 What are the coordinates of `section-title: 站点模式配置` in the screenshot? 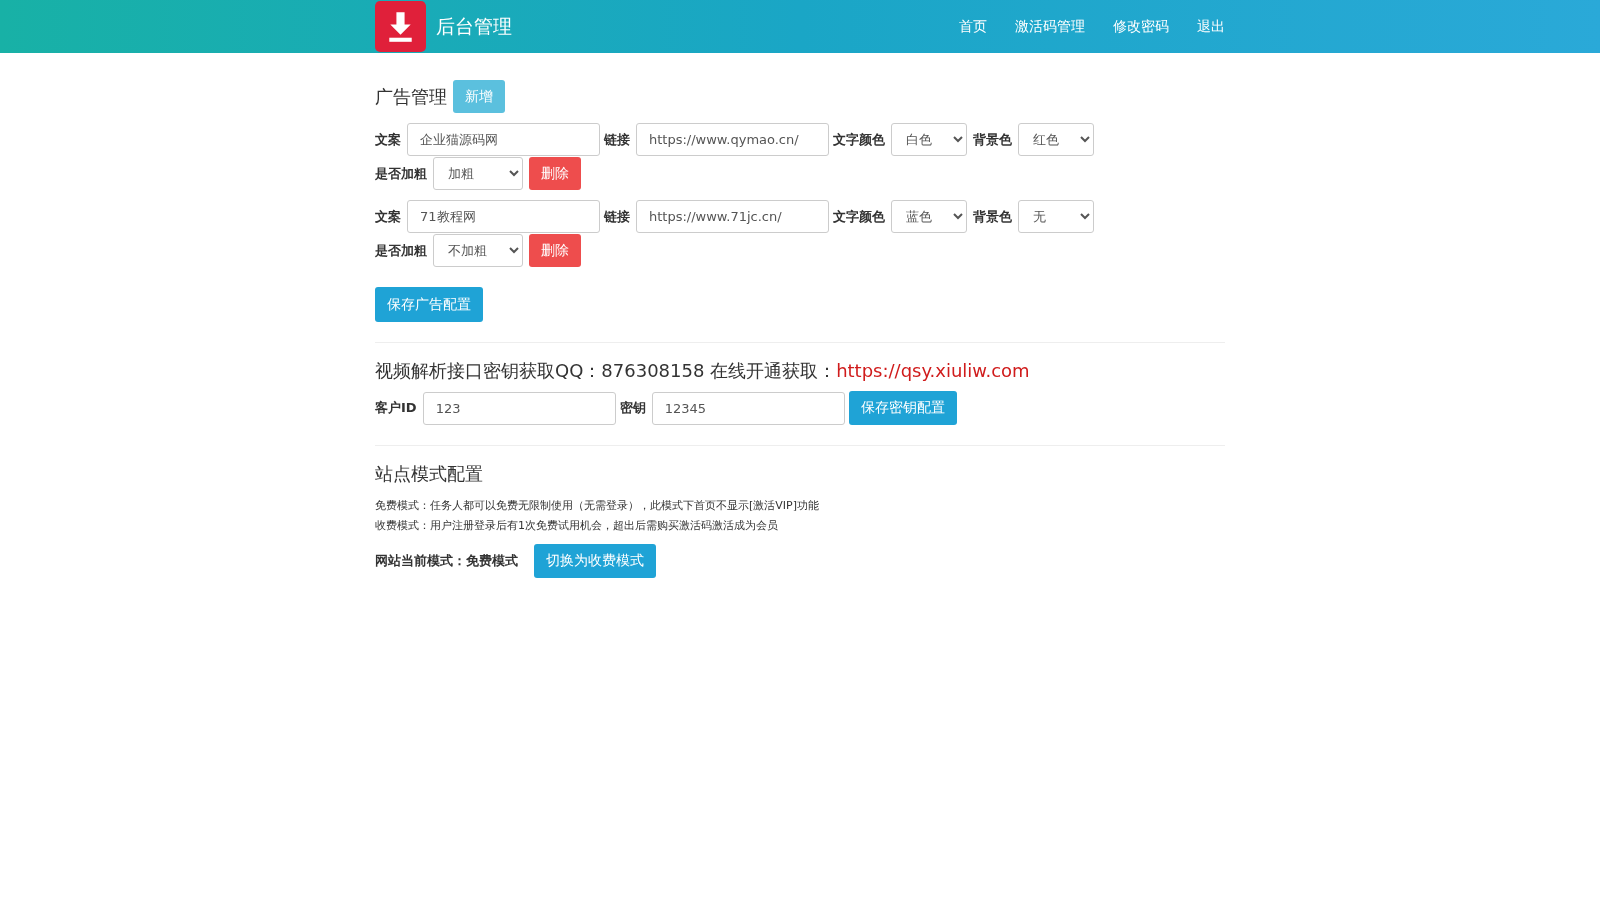 It's located at (429, 474).